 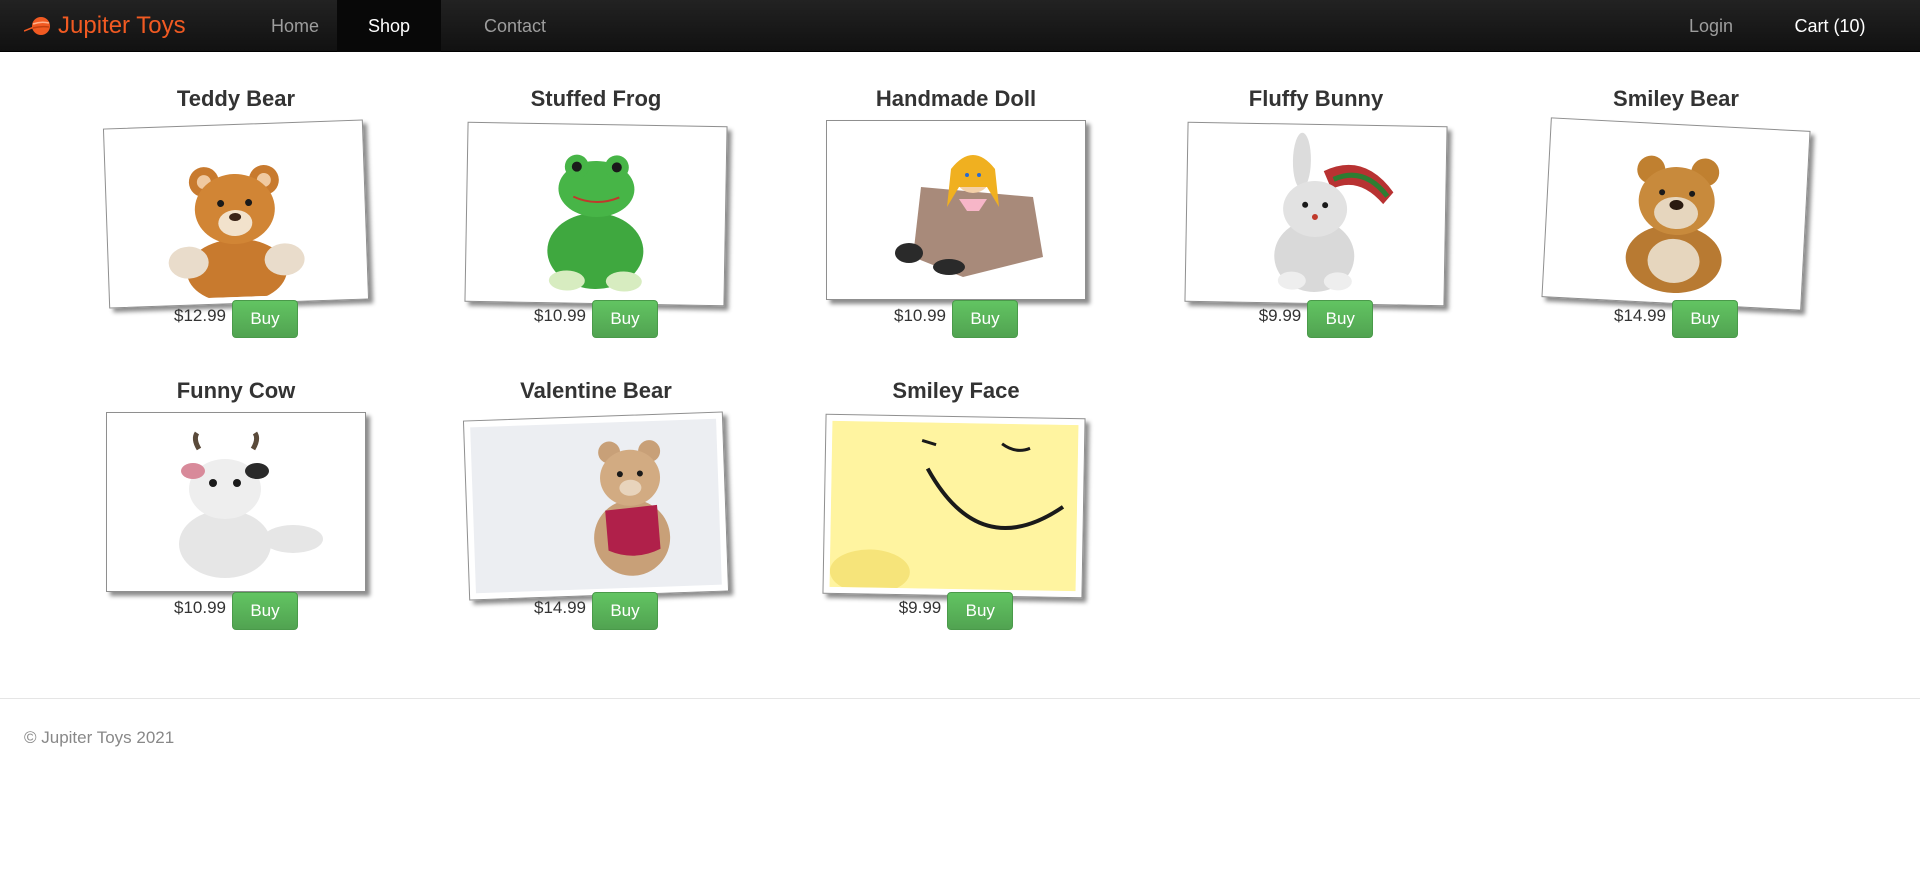 I want to click on buy-button-smiley-face: Buy, so click(x=980, y=611).